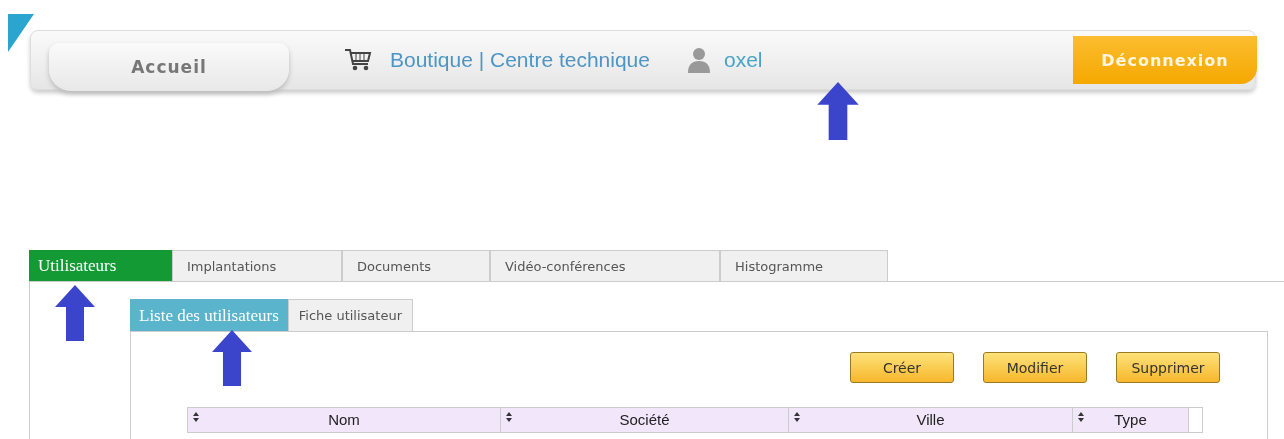  Describe the element at coordinates (257, 265) in the screenshot. I see `tab: Implantations` at that location.